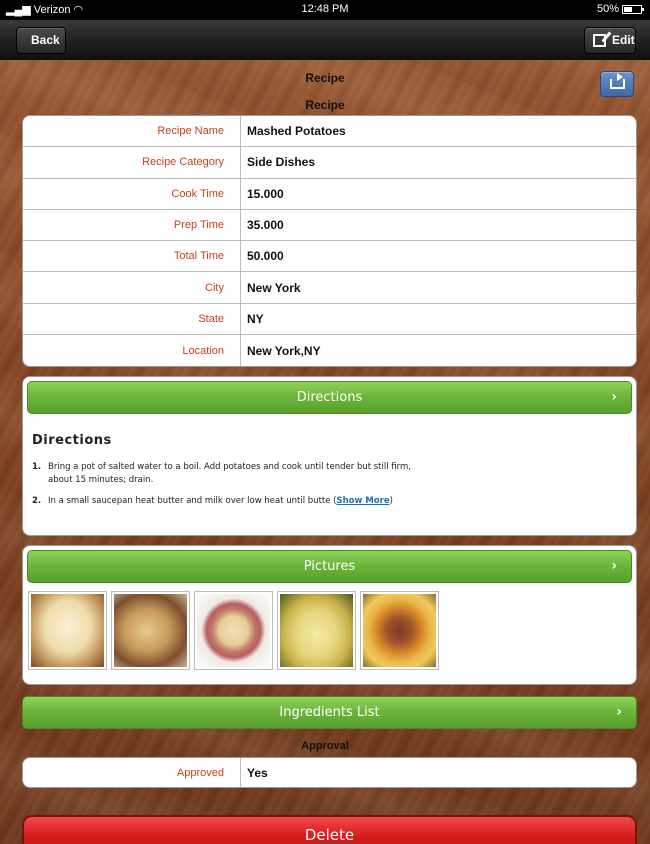 Image resolution: width=650 pixels, height=844 pixels. I want to click on share-icon, so click(617, 81).